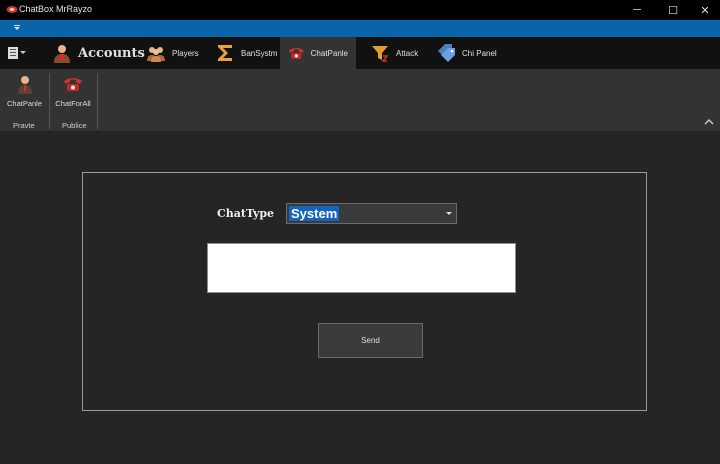 The image size is (720, 464). I want to click on sigma-icon, so click(225, 53).